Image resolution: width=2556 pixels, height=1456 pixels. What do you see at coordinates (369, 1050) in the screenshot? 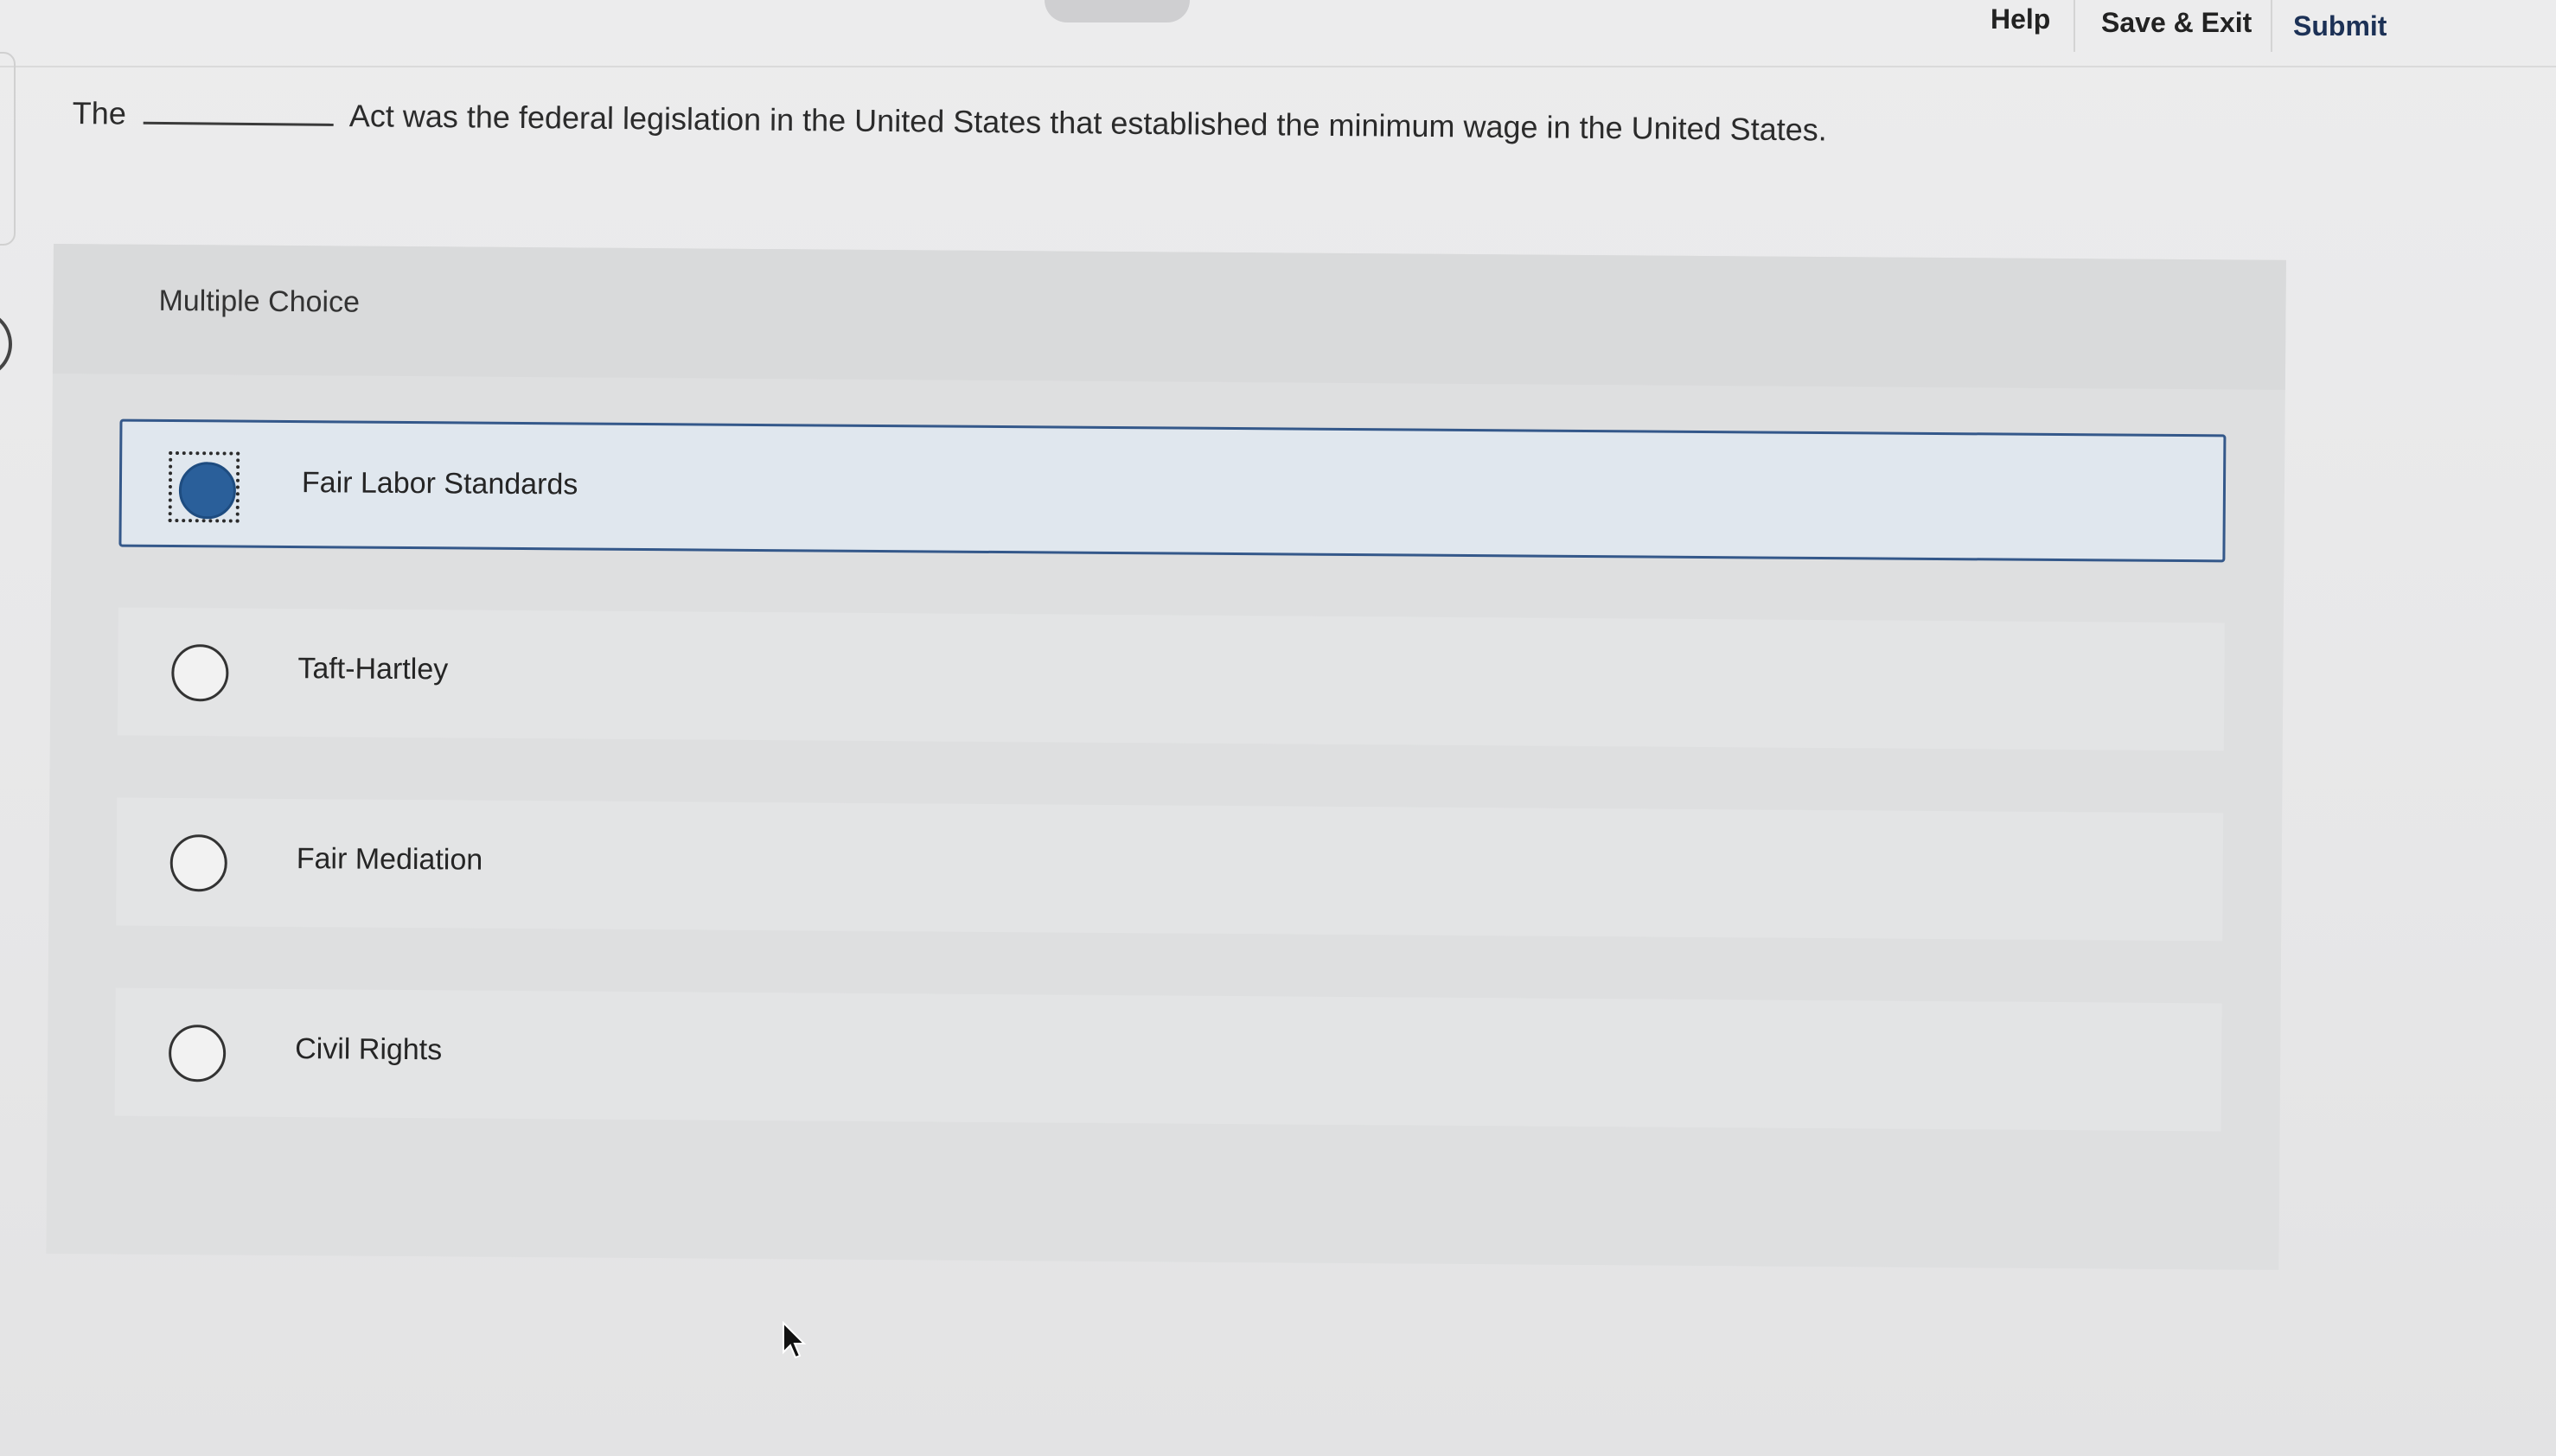
I see `answer-option-label: Civil Rights` at bounding box center [369, 1050].